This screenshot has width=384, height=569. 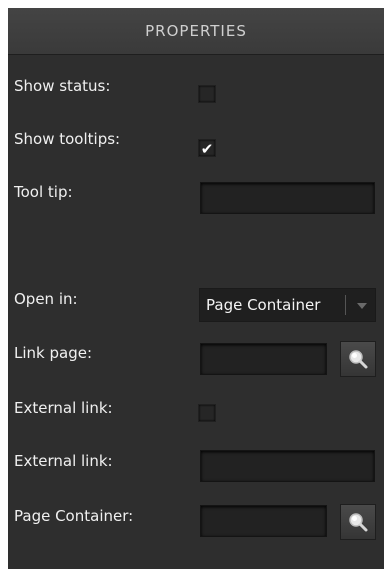 I want to click on checkmark-icon: ✔, so click(x=207, y=149).